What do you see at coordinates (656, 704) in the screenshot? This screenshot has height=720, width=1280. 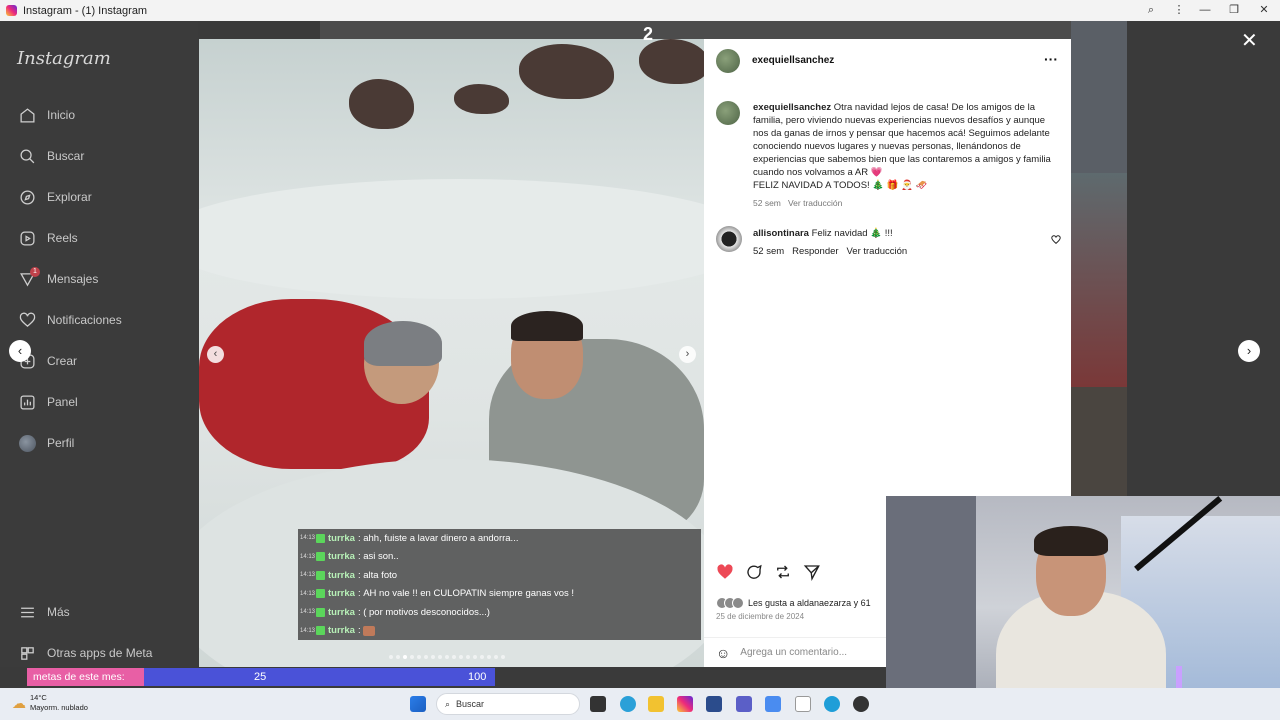 I see `file-explorer-icon` at bounding box center [656, 704].